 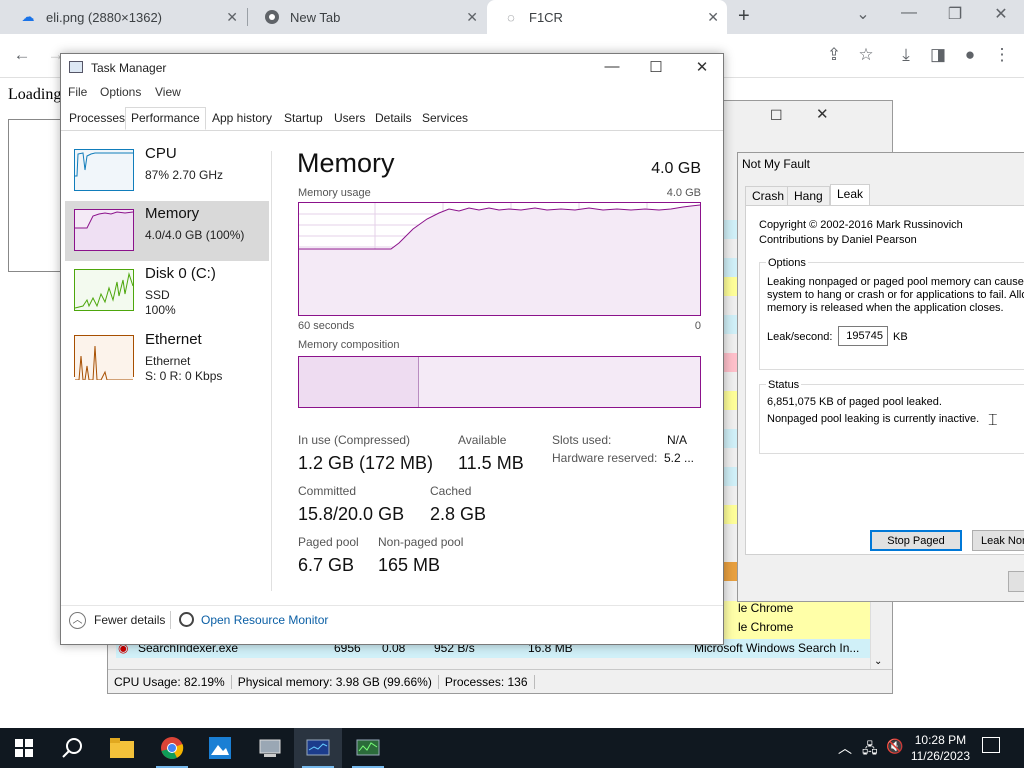 I want to click on close-window-icon: ✕, so click(x=1001, y=14).